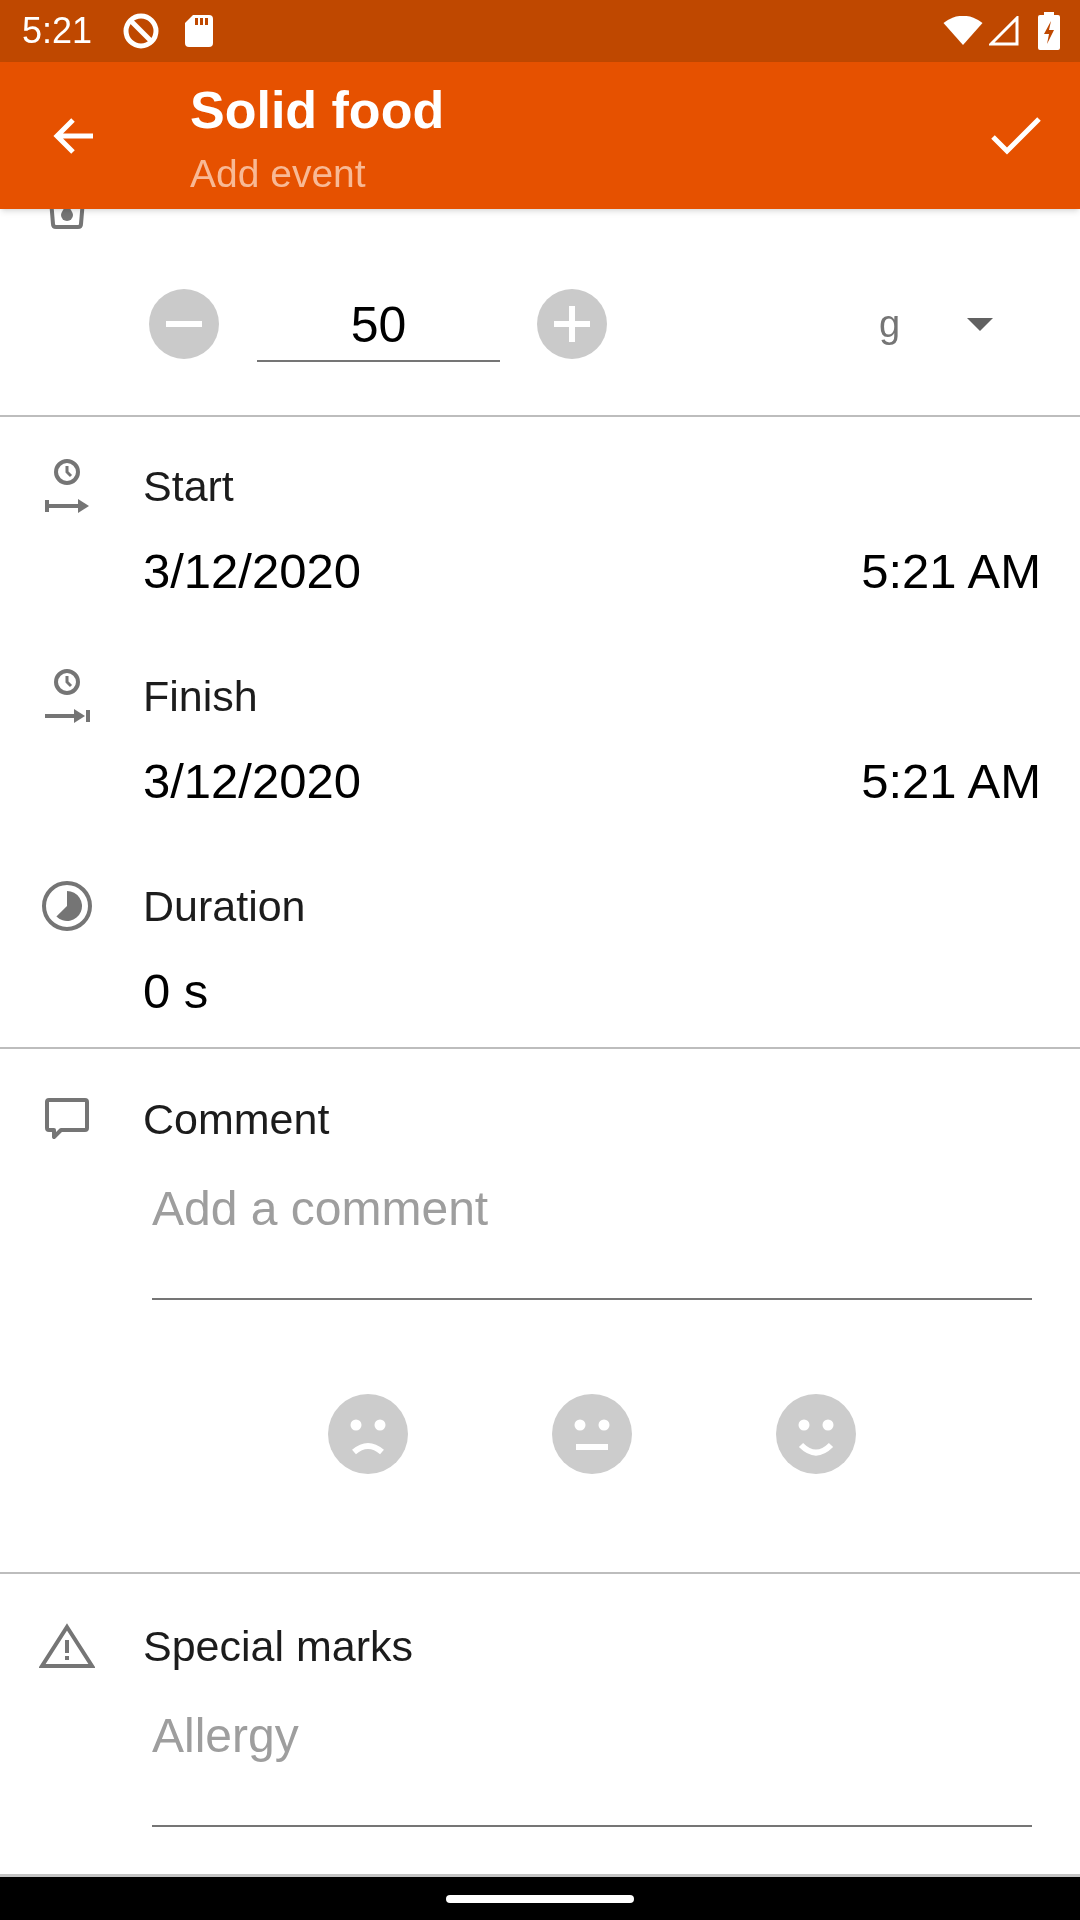 The height and width of the screenshot is (1920, 1080). I want to click on section-label: Finish, so click(200, 696).